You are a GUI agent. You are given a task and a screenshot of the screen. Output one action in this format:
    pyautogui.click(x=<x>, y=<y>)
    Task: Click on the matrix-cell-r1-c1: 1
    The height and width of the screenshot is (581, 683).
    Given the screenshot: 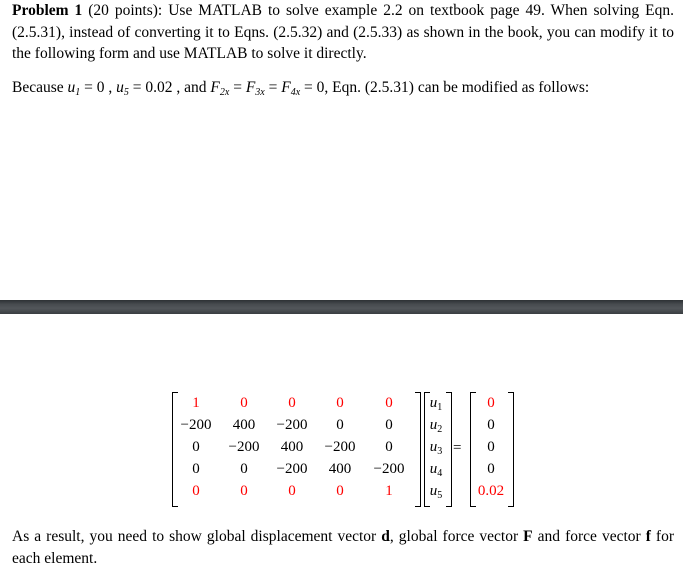 What is the action you would take?
    pyautogui.click(x=196, y=403)
    